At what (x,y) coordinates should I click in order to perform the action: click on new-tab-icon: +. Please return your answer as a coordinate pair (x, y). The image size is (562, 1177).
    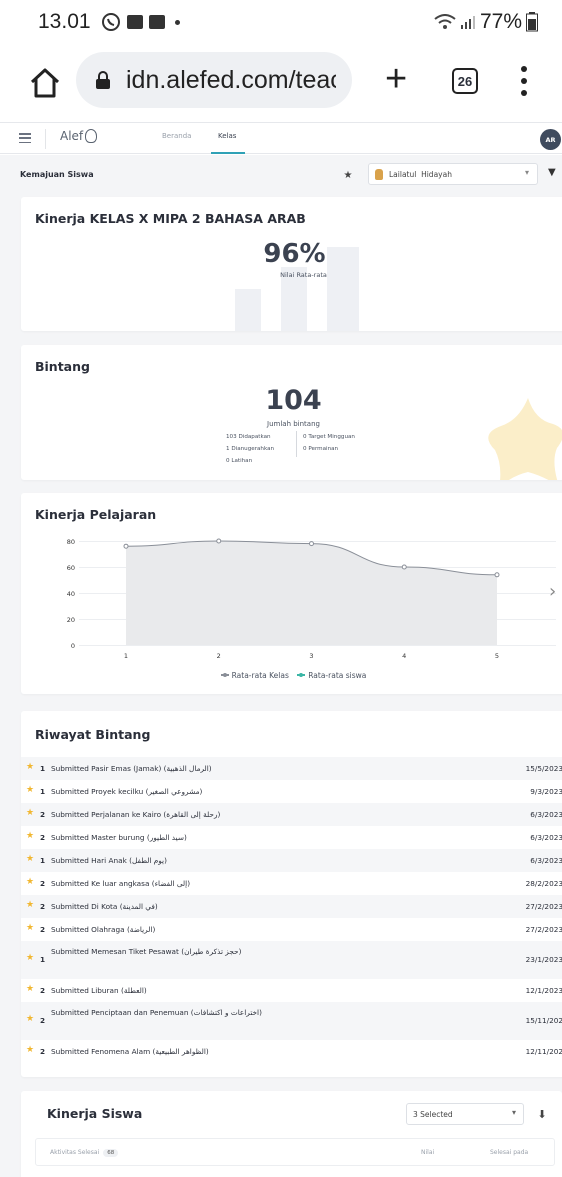
    Looking at the image, I should click on (396, 79).